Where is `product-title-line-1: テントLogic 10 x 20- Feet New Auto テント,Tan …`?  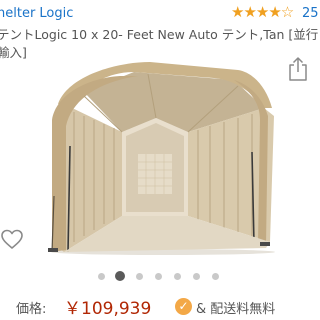
product-title-line-1: テントLogic 10 x 20- Feet New Auto テント,Tan … is located at coordinates (159, 34).